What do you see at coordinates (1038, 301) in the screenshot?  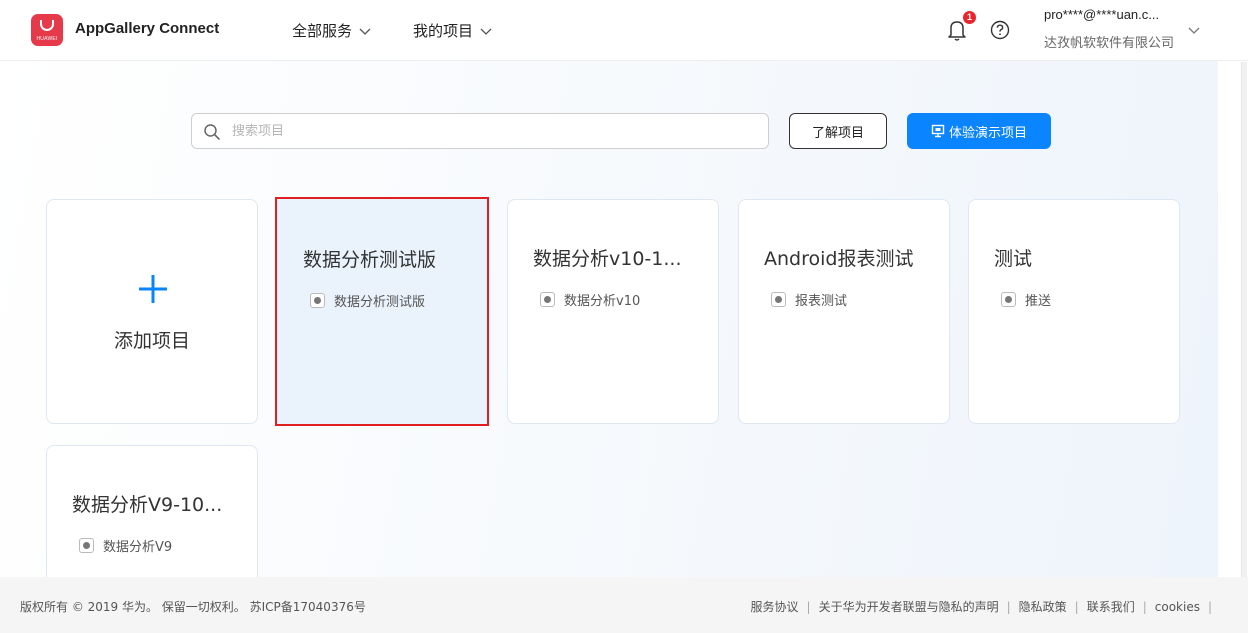 I see `project-app-name: 推送` at bounding box center [1038, 301].